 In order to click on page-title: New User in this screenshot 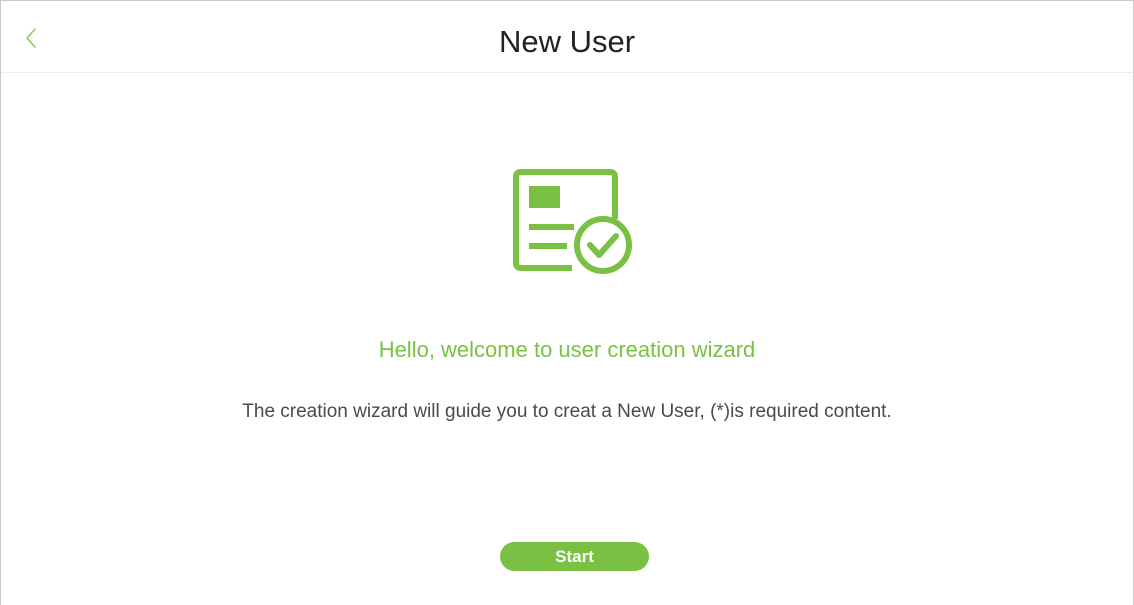, I will do `click(567, 41)`.